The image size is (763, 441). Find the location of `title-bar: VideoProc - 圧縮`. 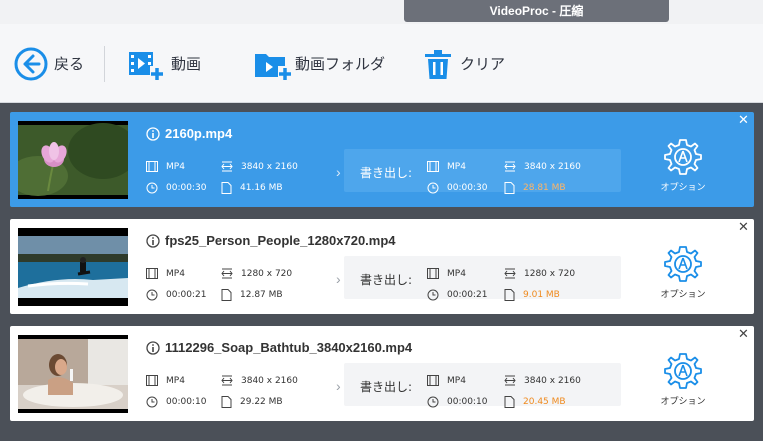

title-bar: VideoProc - 圧縮 is located at coordinates (381, 12).